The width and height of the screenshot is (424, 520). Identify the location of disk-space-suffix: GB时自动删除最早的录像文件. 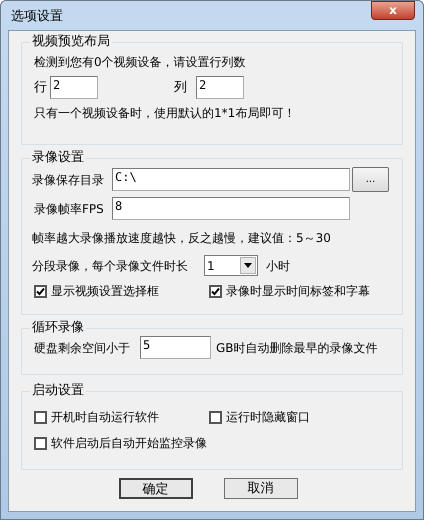
(297, 347).